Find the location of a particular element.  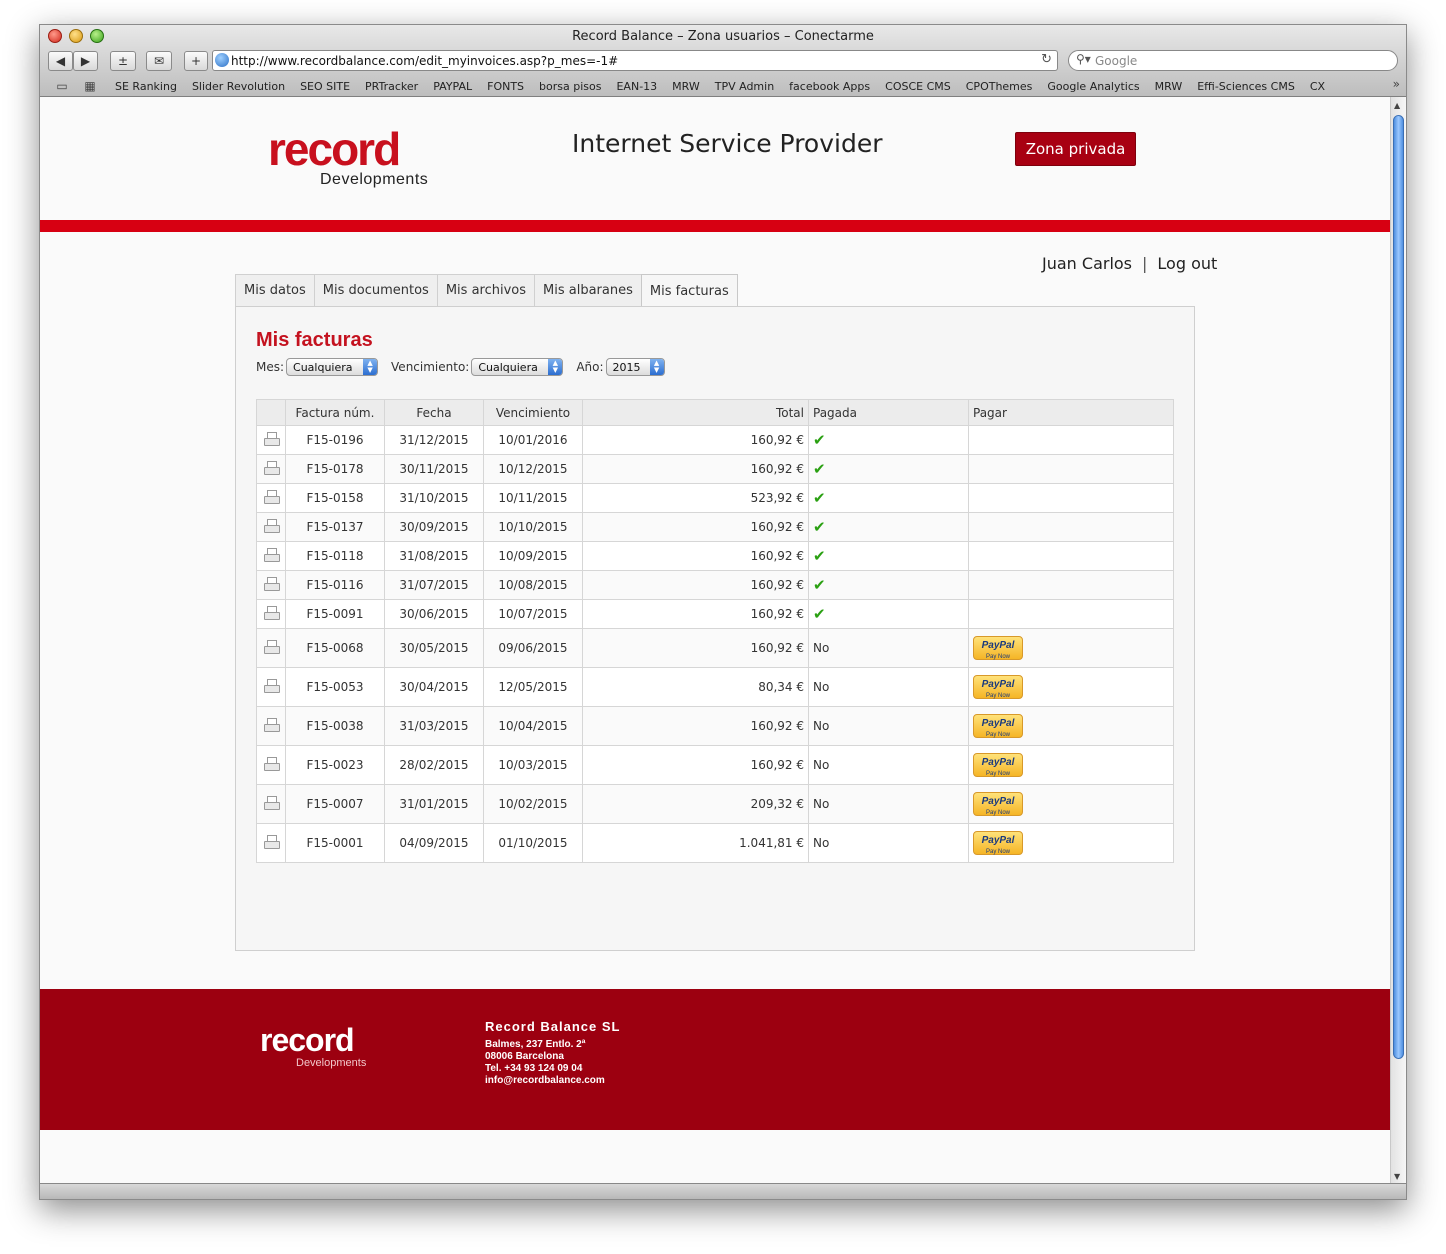

reload-icon: ↻ is located at coordinates (1046, 59).